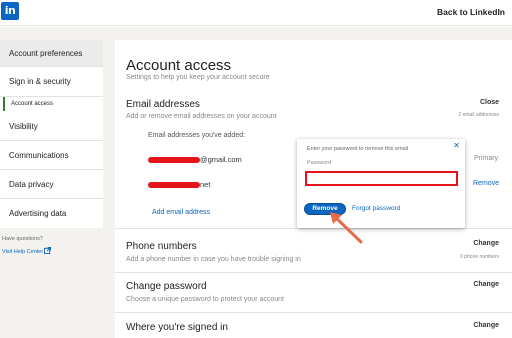 This screenshot has height=338, width=512. I want to click on sidebar-item-data-privacy: Data privacy, so click(51, 184).